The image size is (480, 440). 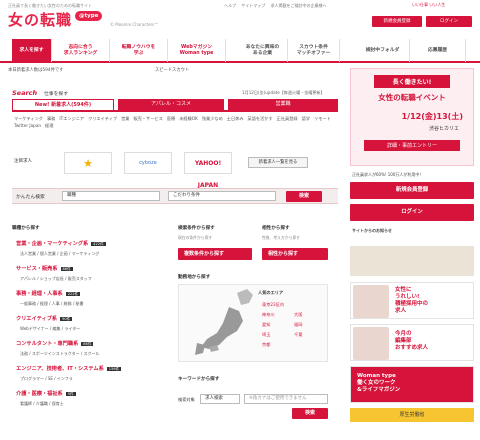 I want to click on promo-card-label: 今月の 編集部 おすすめ求人, so click(x=412, y=341).